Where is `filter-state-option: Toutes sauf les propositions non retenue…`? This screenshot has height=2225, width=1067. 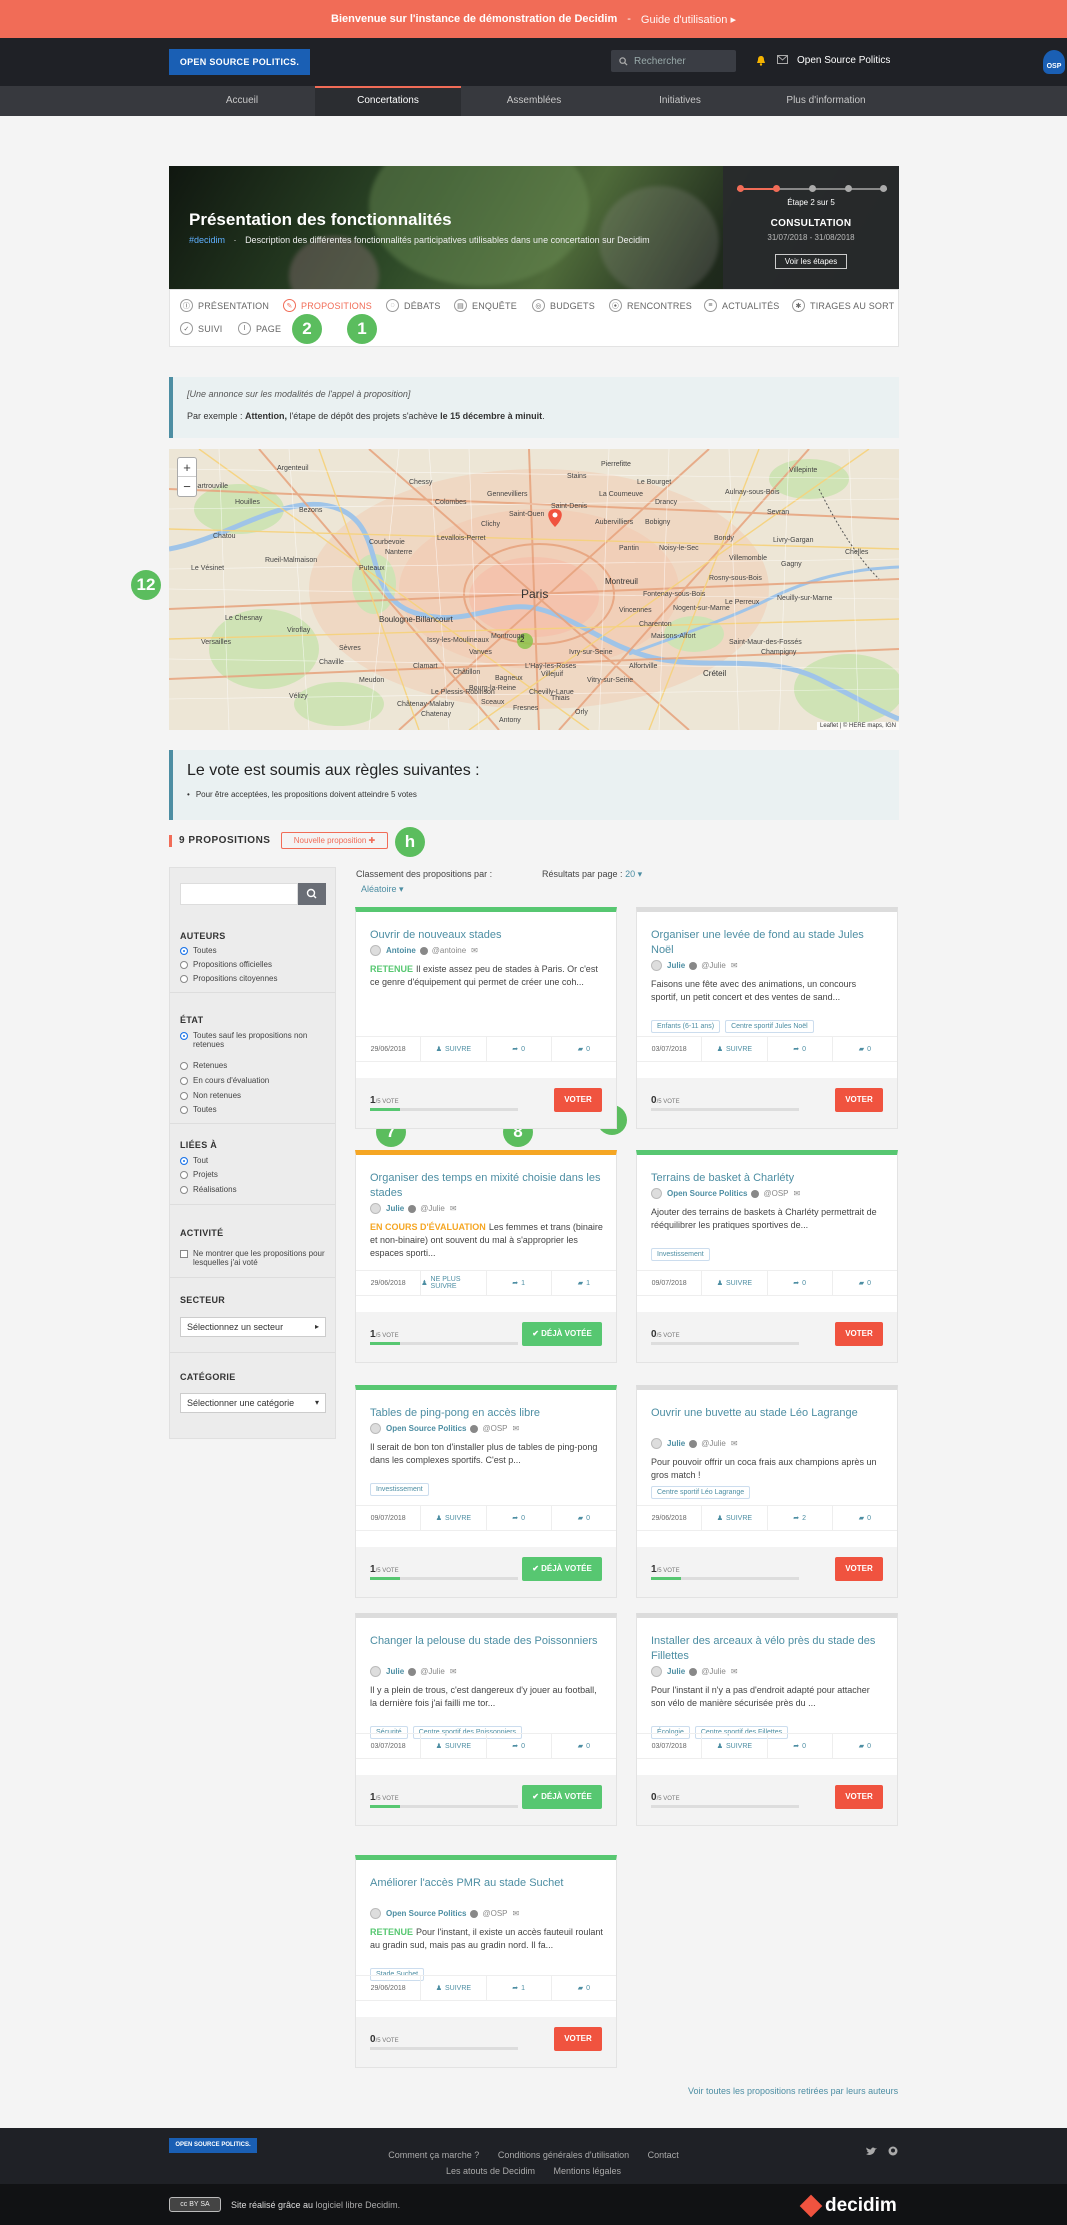 filter-state-option: Toutes sauf les propositions non retenue… is located at coordinates (255, 1040).